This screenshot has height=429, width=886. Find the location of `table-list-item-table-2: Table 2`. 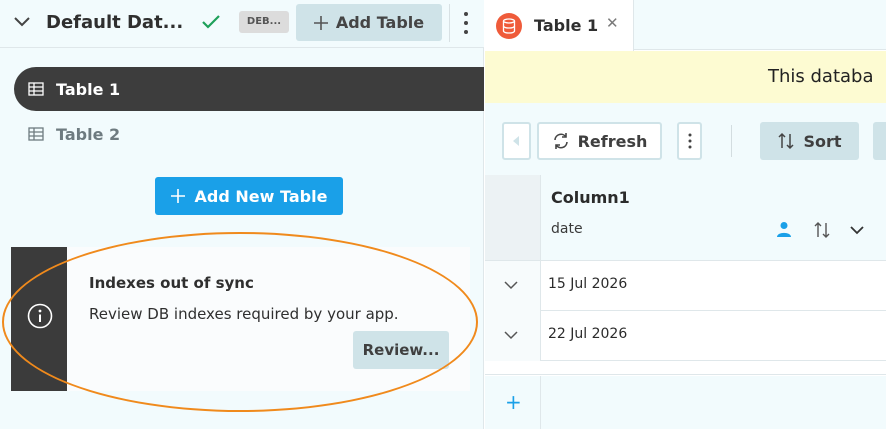

table-list-item-table-2: Table 2 is located at coordinates (249, 134).